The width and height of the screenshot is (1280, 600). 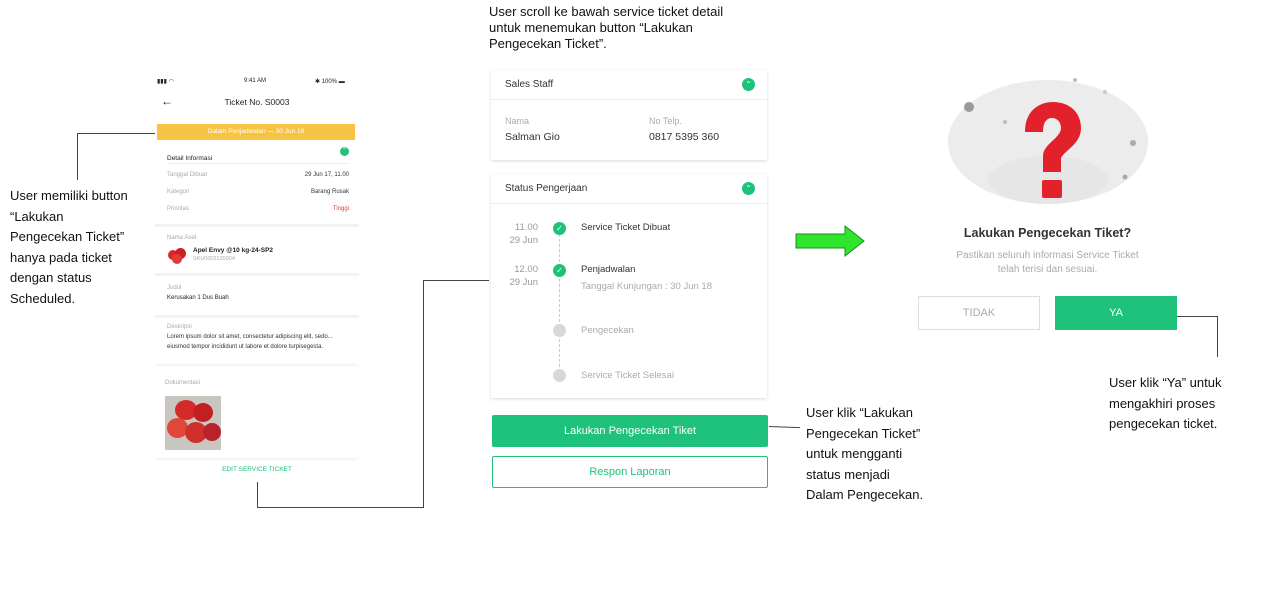 What do you see at coordinates (1048, 141) in the screenshot?
I see `question-mark-icon` at bounding box center [1048, 141].